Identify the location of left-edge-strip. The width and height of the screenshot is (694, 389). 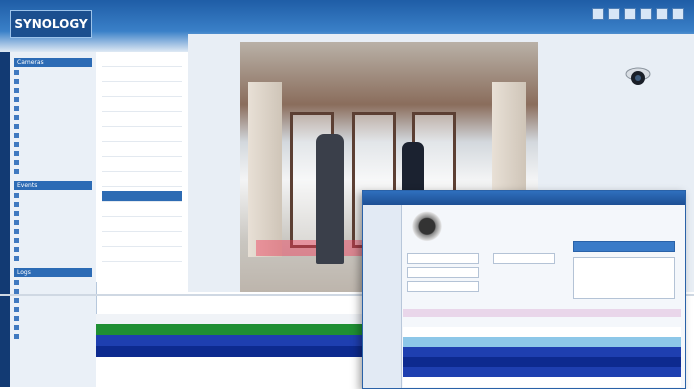
(5, 219).